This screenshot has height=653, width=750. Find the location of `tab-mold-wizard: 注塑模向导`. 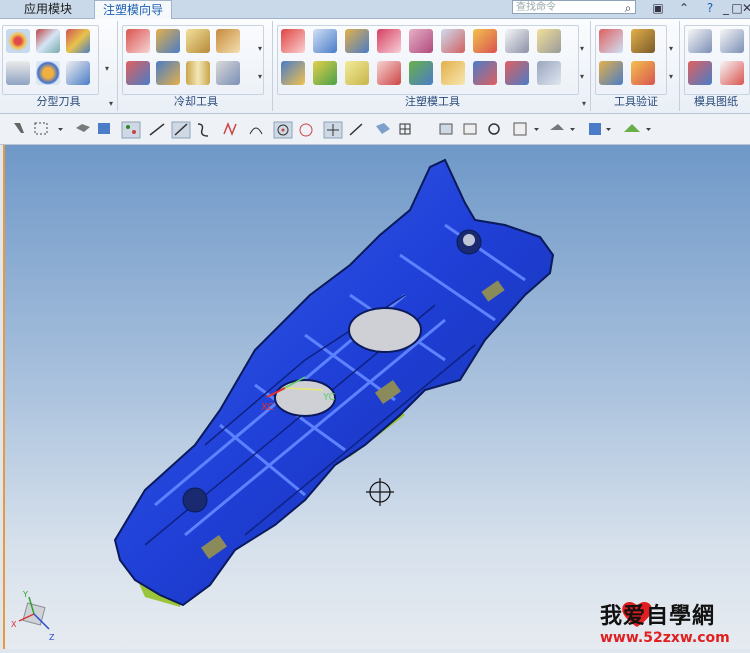

tab-mold-wizard: 注塑模向导 is located at coordinates (133, 9).